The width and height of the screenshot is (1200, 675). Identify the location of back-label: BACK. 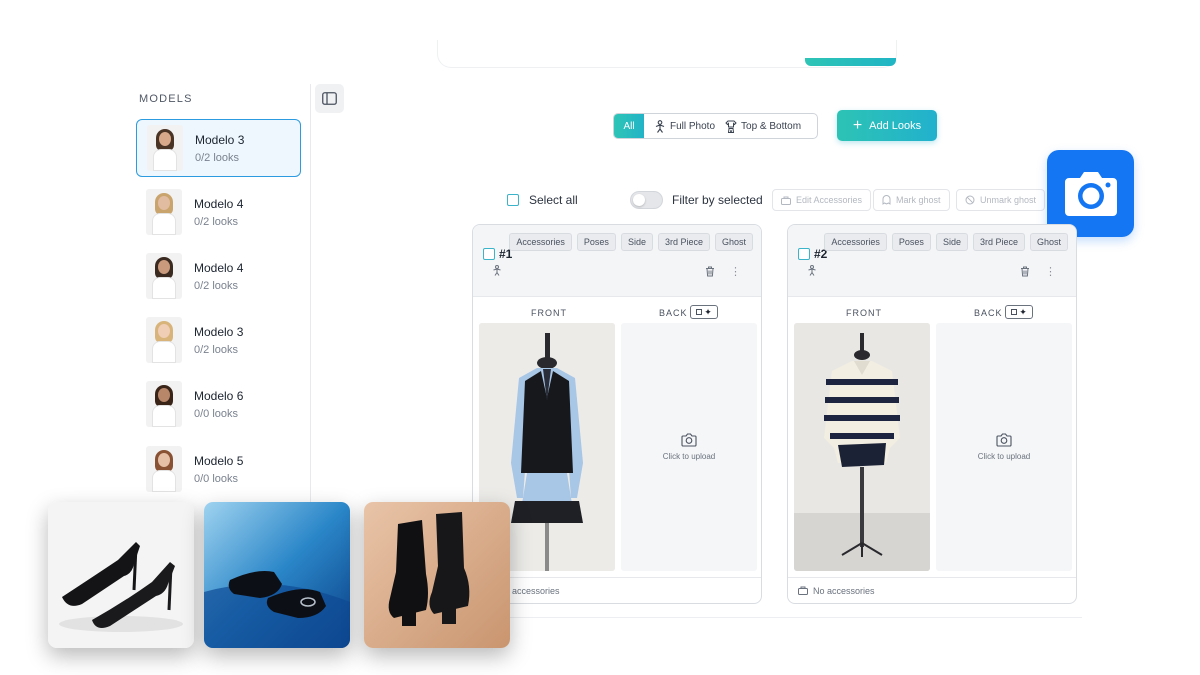
(988, 313).